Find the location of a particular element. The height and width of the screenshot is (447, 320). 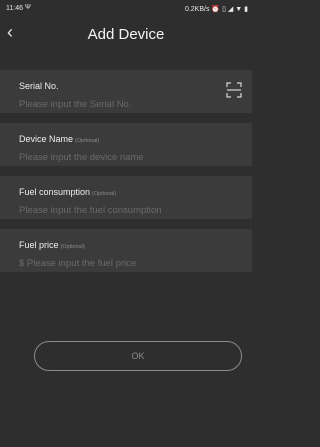

fuel-consumption-input is located at coordinates (119, 210).